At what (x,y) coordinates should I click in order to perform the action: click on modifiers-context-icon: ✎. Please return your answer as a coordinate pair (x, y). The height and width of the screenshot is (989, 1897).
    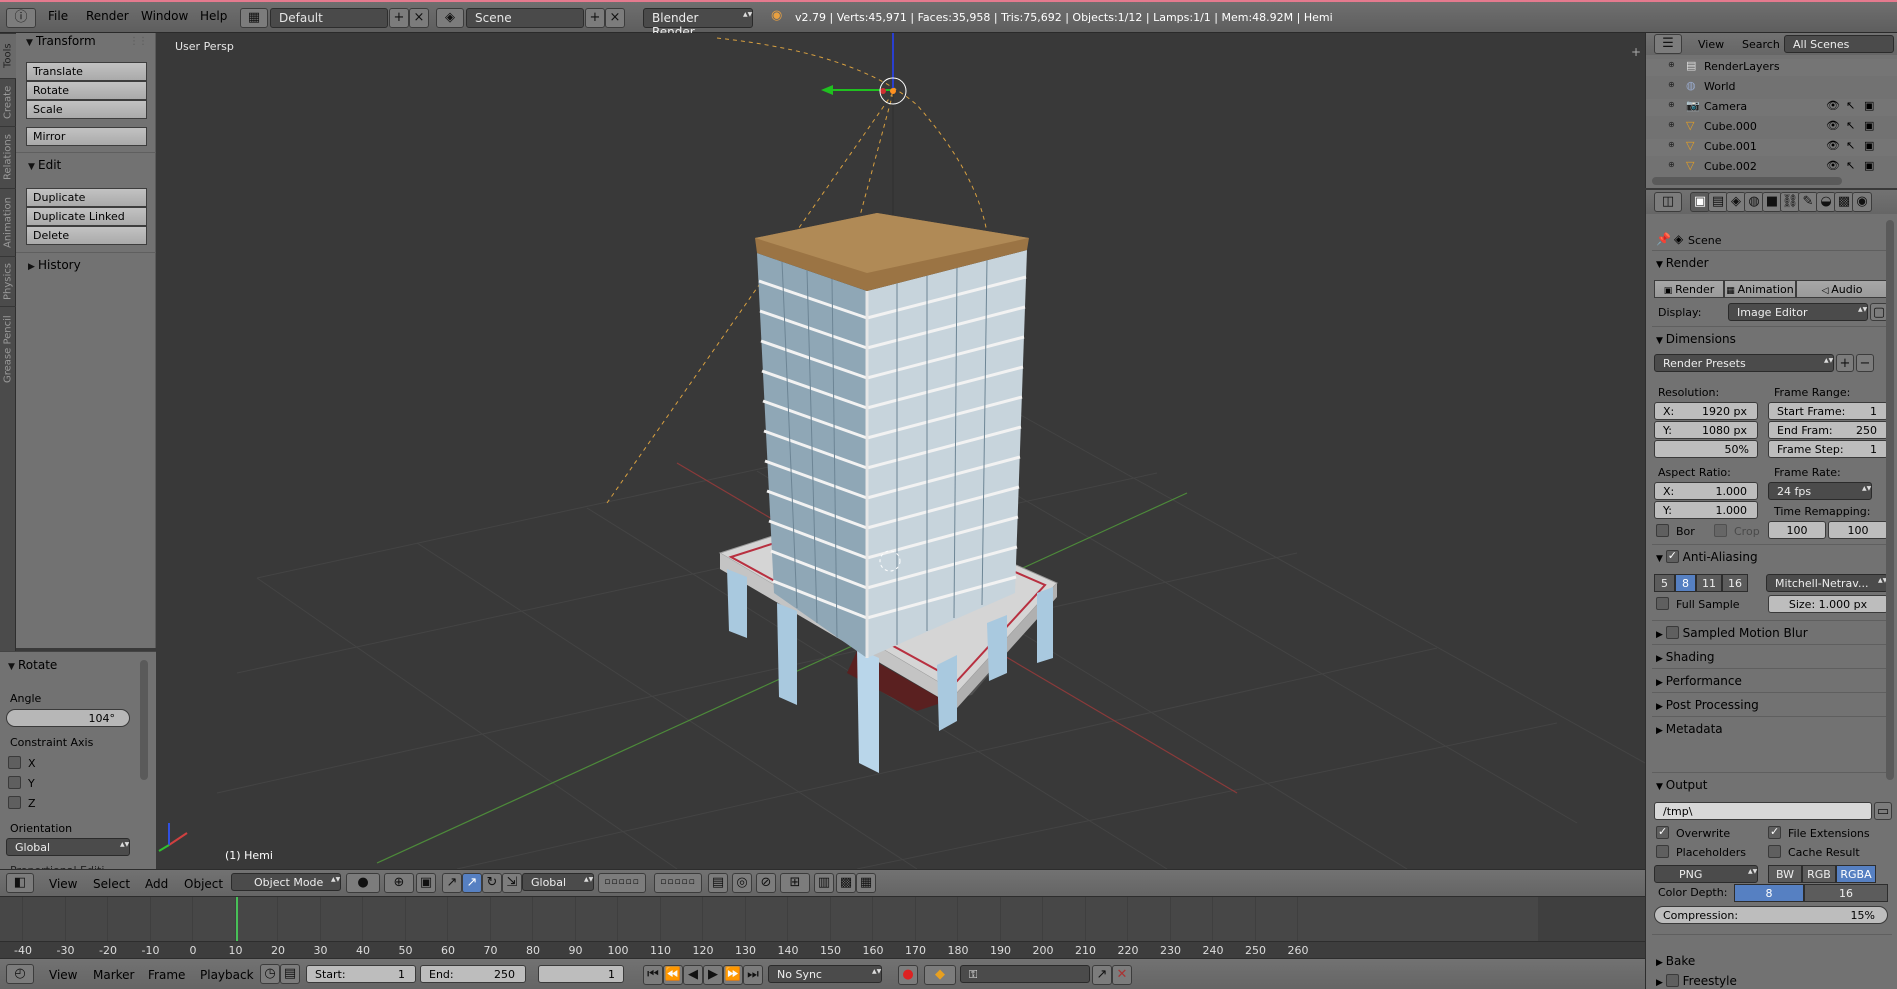
    Looking at the image, I should click on (1808, 202).